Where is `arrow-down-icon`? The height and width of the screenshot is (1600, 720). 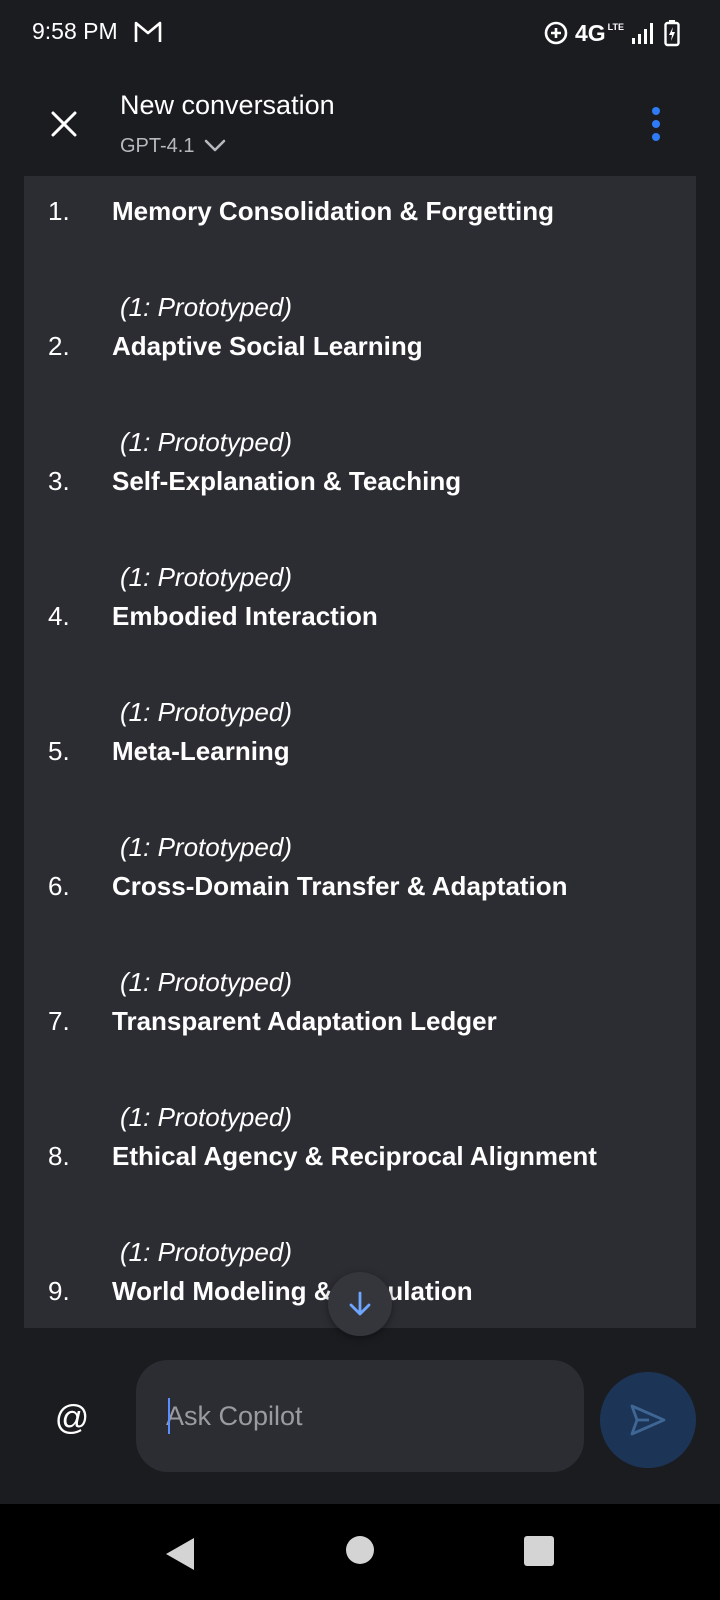
arrow-down-icon is located at coordinates (360, 1303).